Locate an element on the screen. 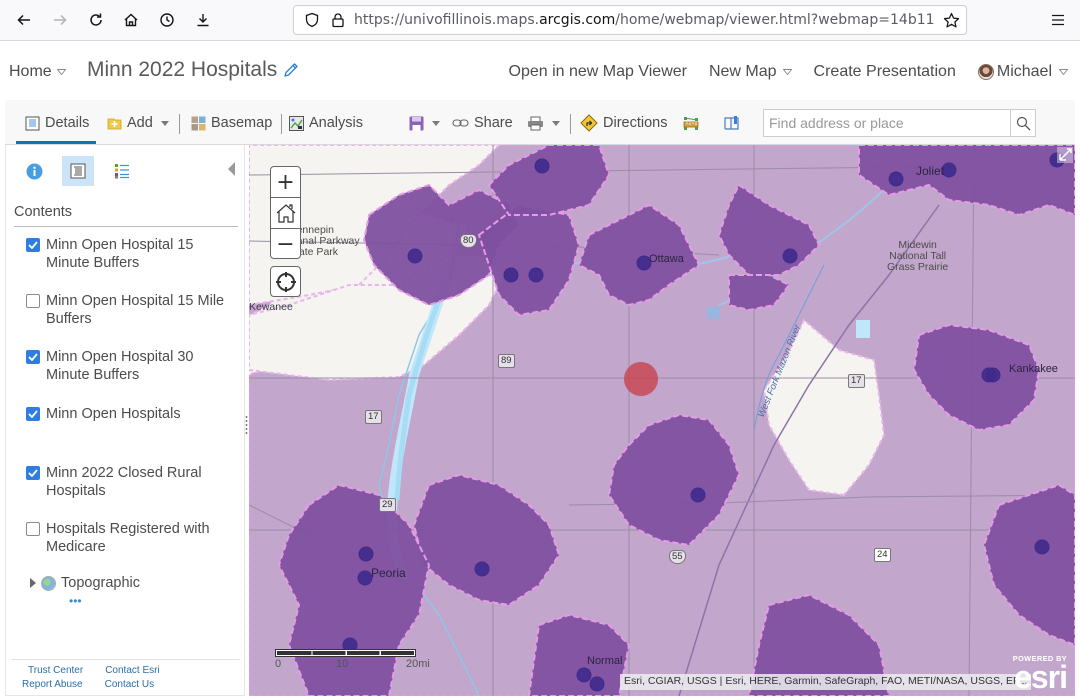 This screenshot has width=1080, height=700. tab-contents is located at coordinates (78, 171).